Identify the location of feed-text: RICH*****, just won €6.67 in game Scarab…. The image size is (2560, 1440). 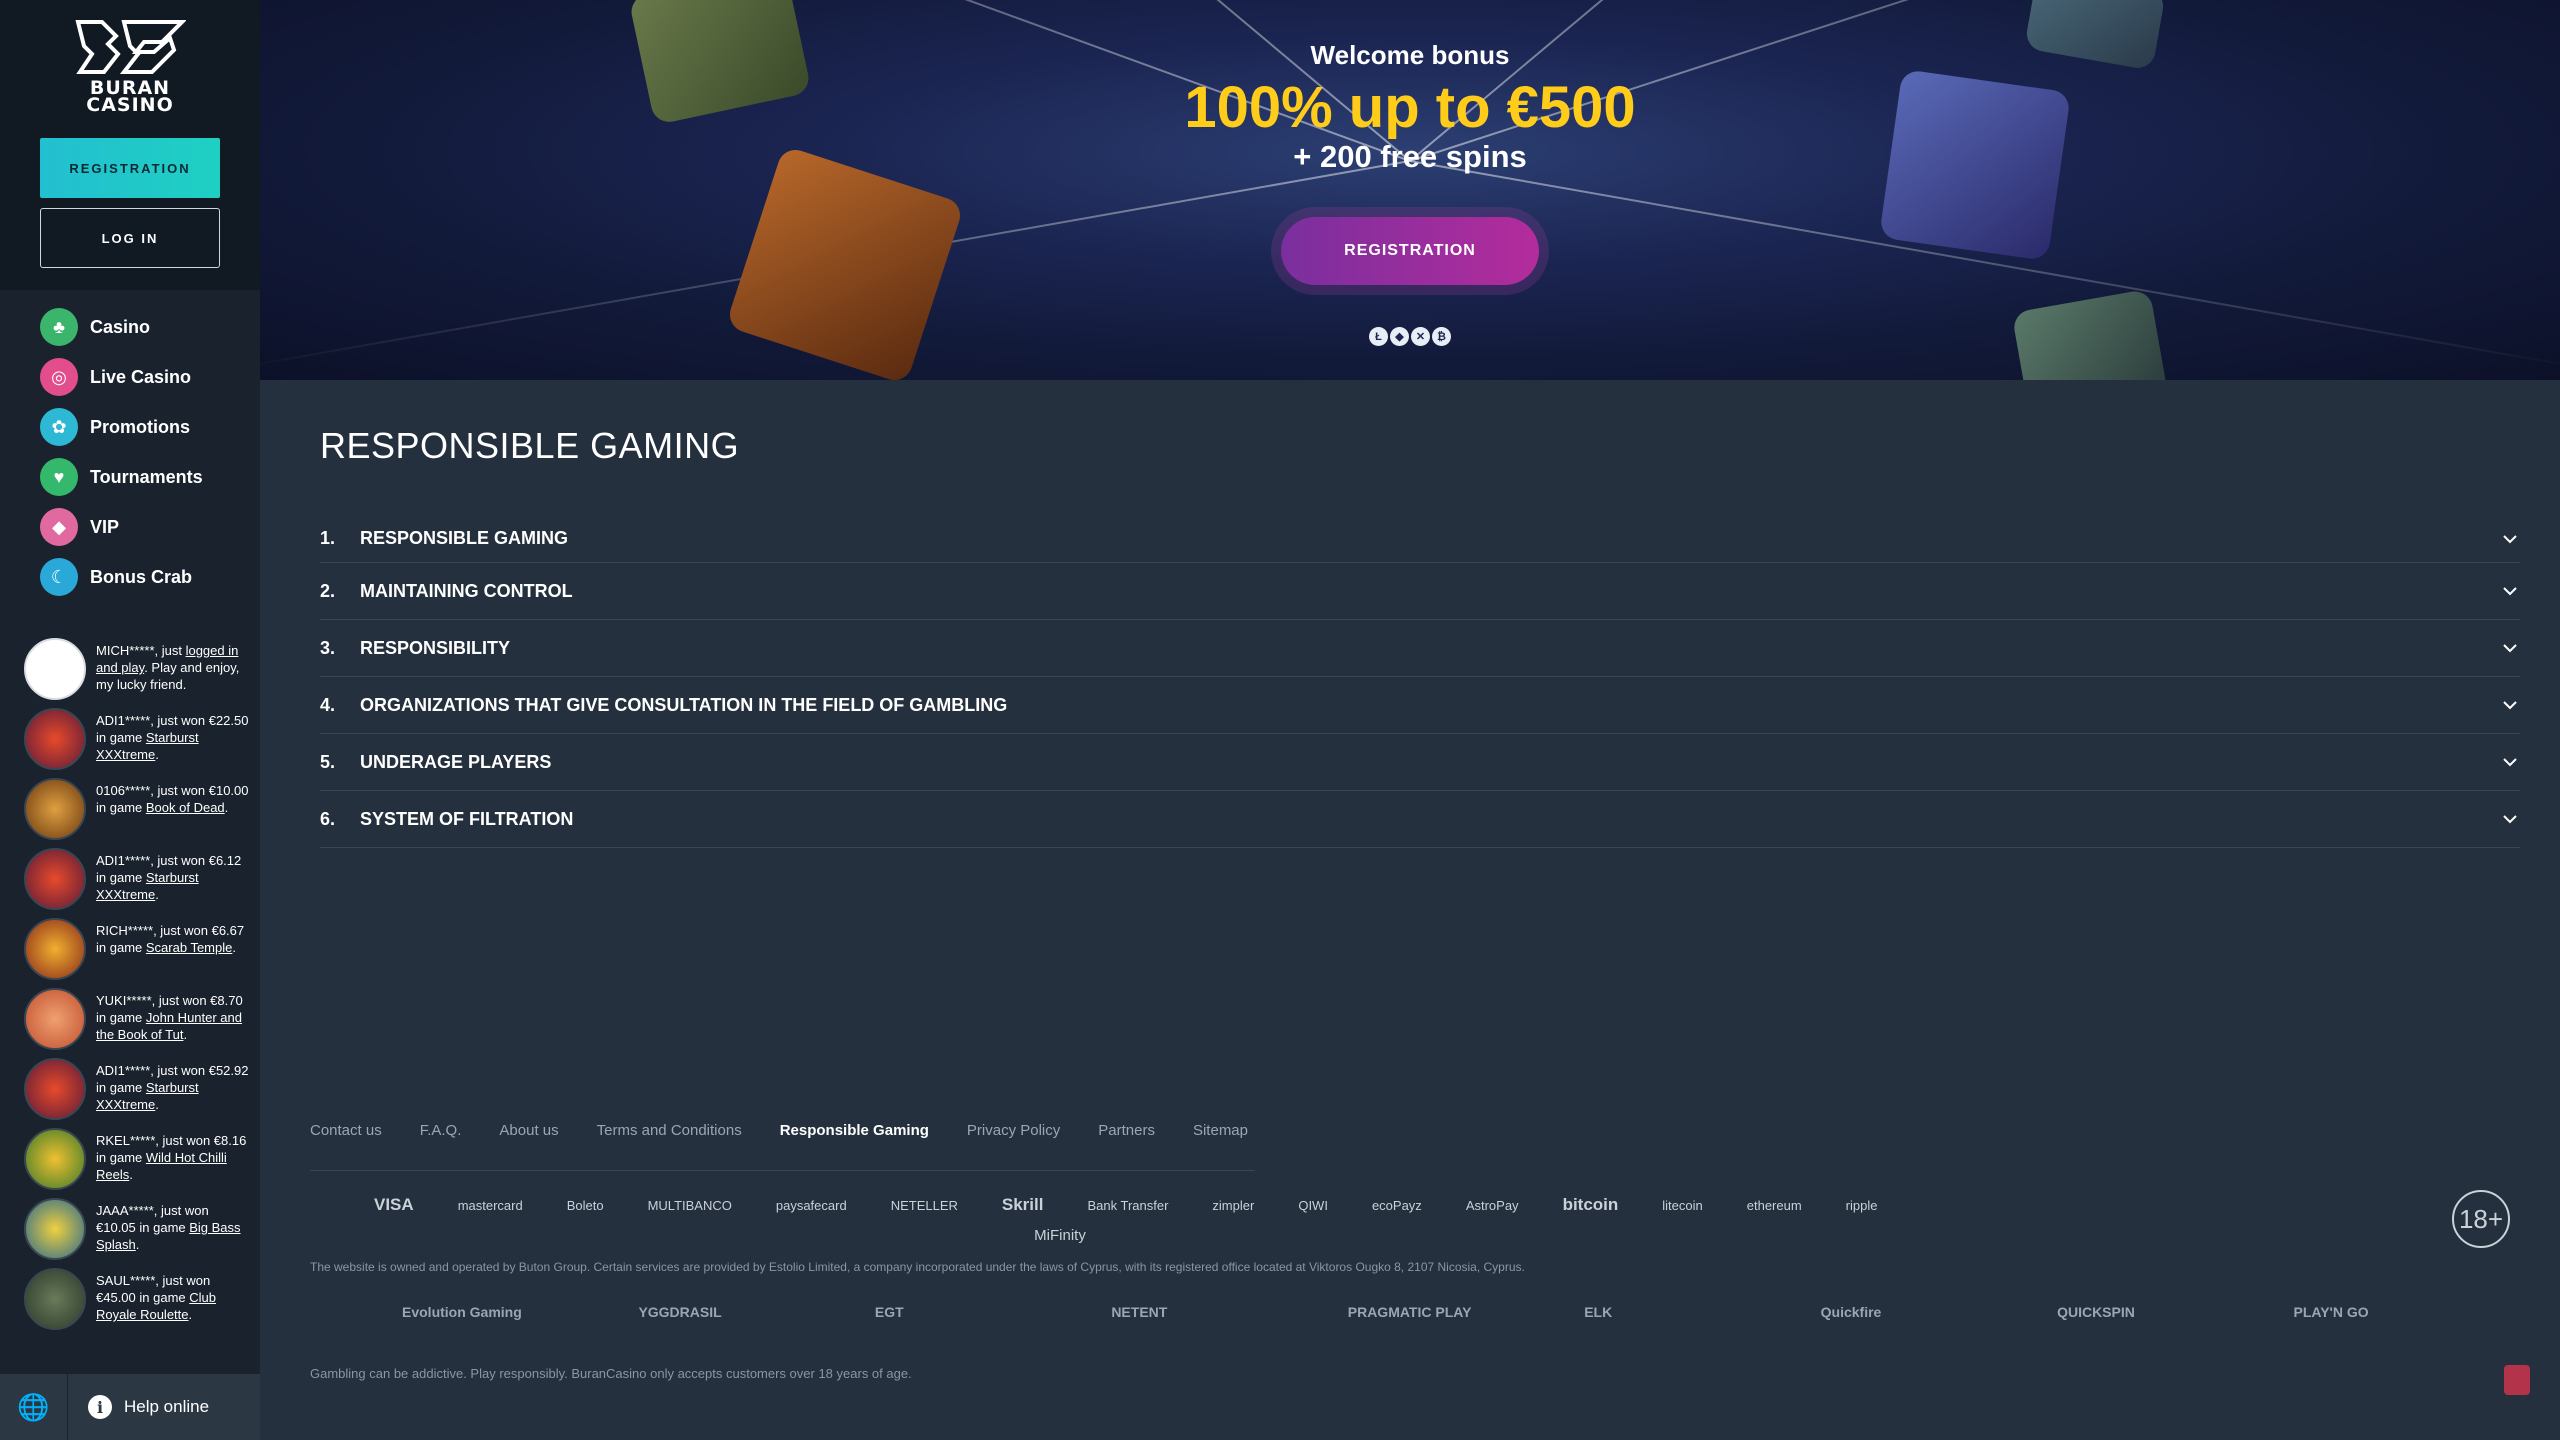
(170, 939).